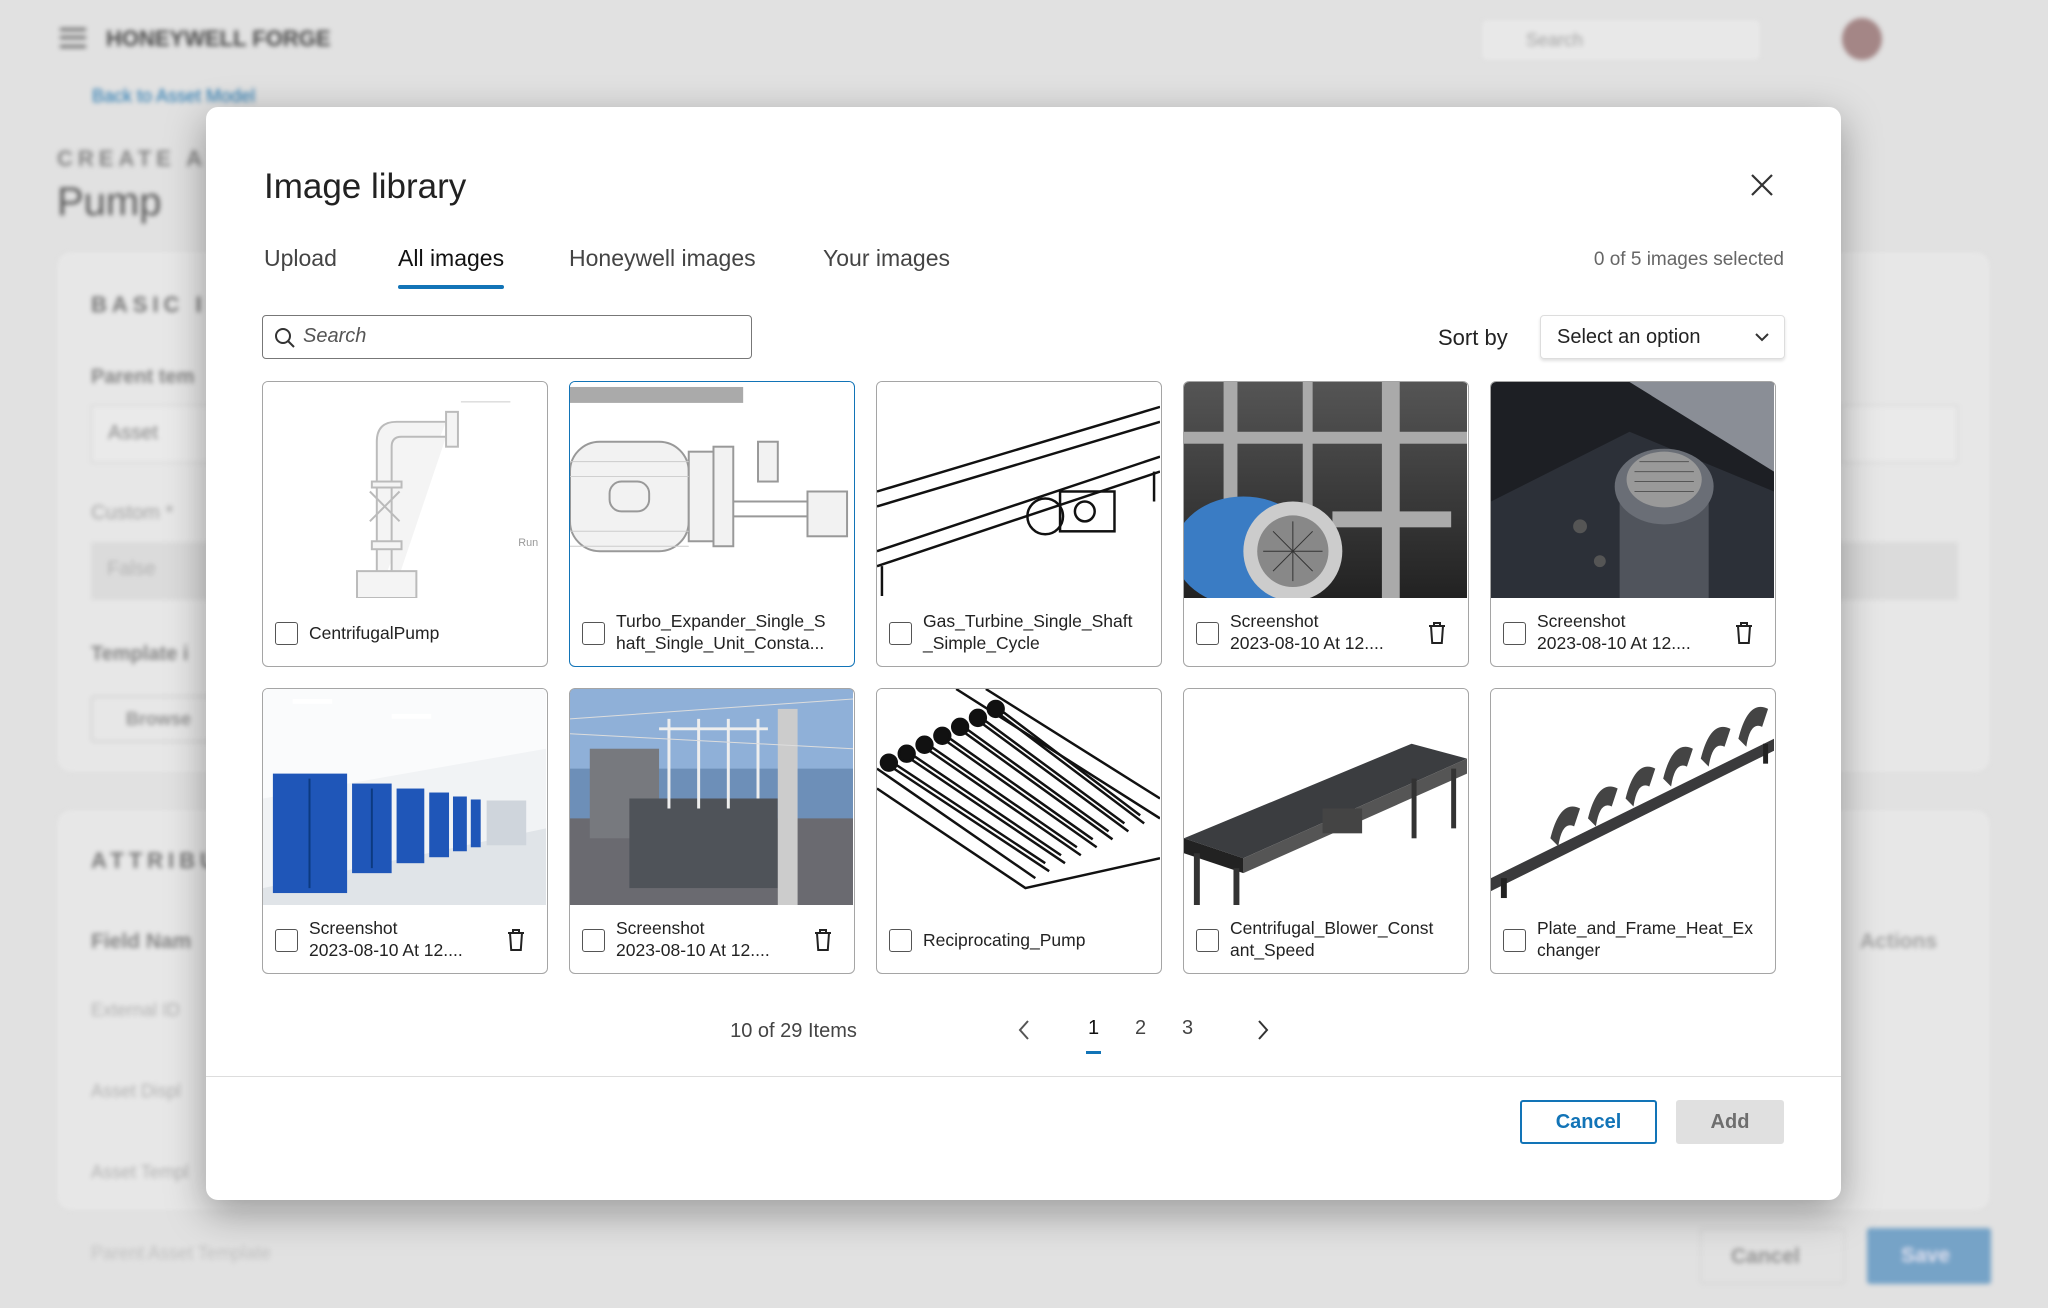  What do you see at coordinates (528, 543) in the screenshot?
I see `svg-text: Run` at bounding box center [528, 543].